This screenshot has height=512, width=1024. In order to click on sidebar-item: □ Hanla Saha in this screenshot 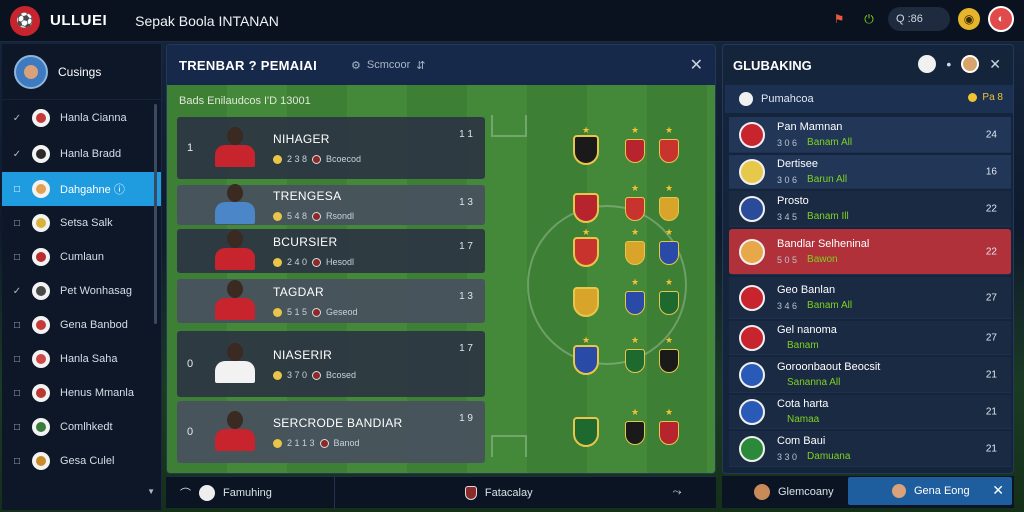, I will do `click(81, 359)`.